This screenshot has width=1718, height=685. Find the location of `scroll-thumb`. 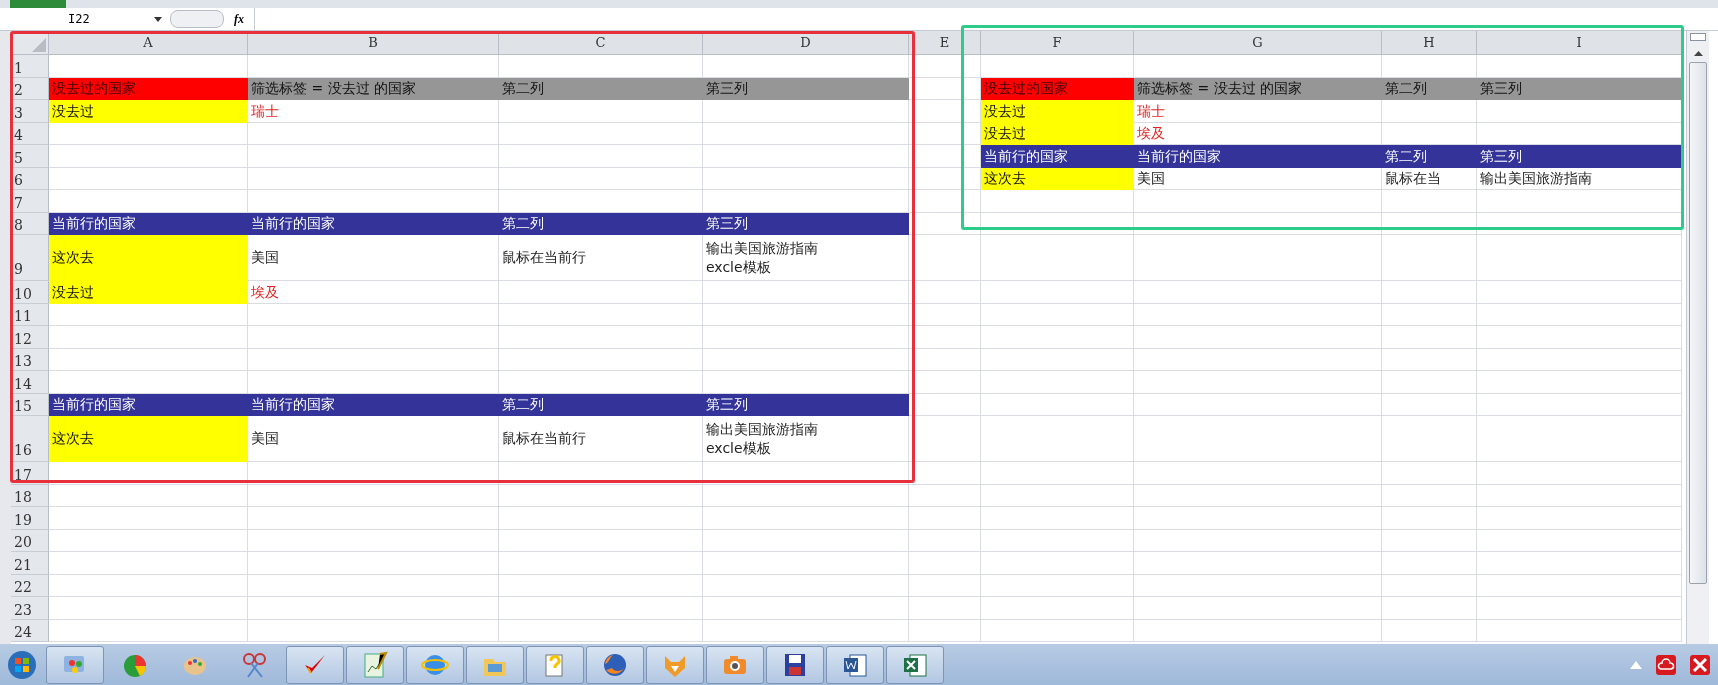

scroll-thumb is located at coordinates (1698, 323).